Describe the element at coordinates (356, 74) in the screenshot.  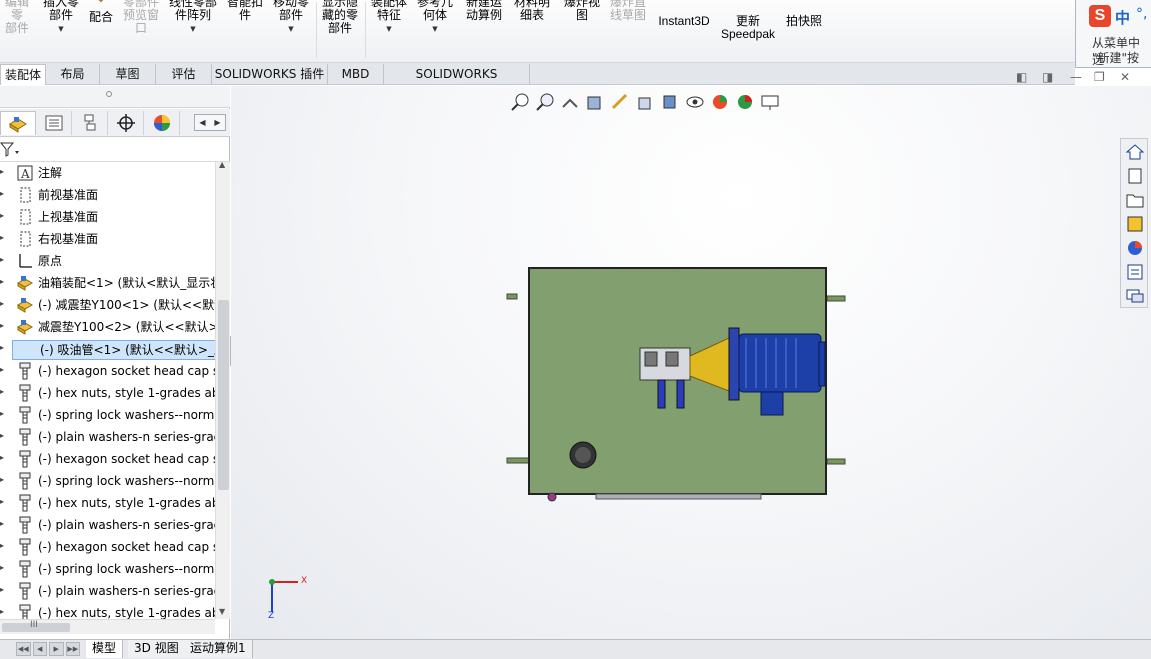
I see `tab-mbd: MBD` at that location.